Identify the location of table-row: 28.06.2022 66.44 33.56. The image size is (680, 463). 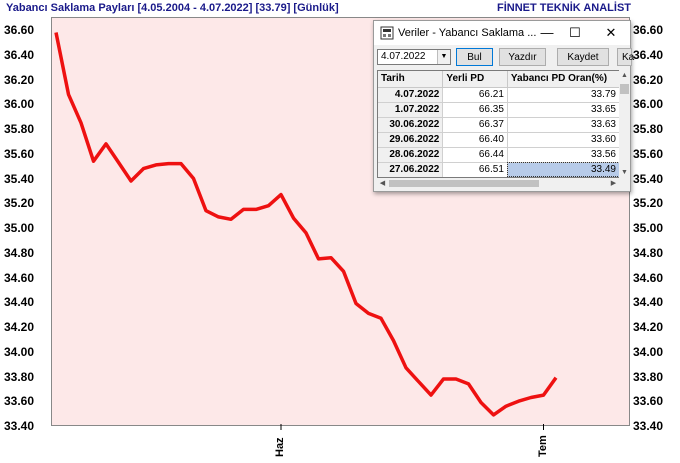
(499, 155).